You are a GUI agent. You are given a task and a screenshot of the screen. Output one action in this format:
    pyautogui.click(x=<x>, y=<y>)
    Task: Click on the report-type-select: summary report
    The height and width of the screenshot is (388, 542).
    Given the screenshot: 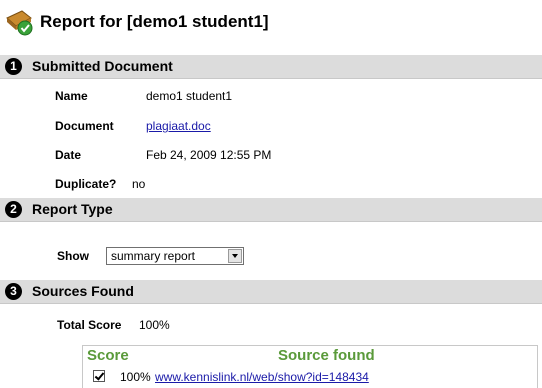 What is the action you would take?
    pyautogui.click(x=175, y=256)
    